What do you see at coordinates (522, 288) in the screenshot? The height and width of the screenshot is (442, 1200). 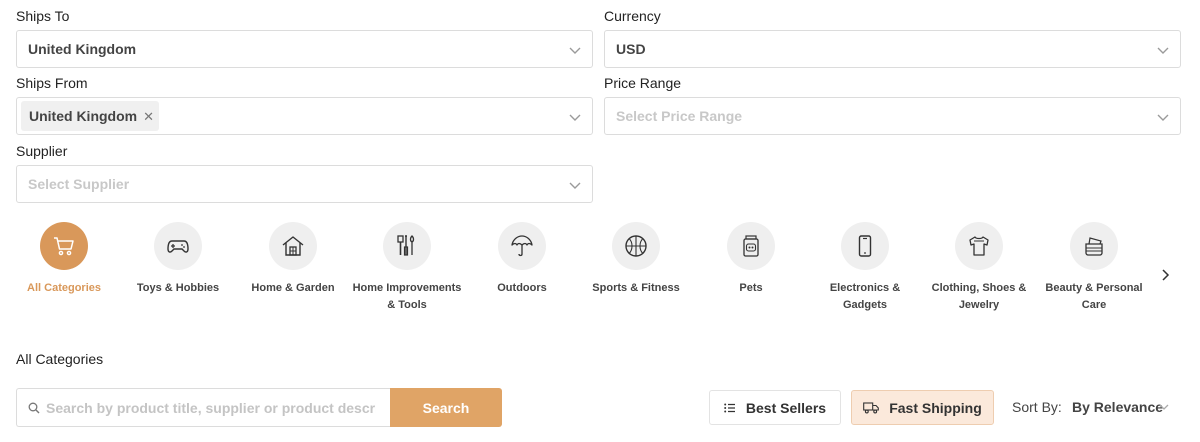 I see `category-label: Outdoors` at bounding box center [522, 288].